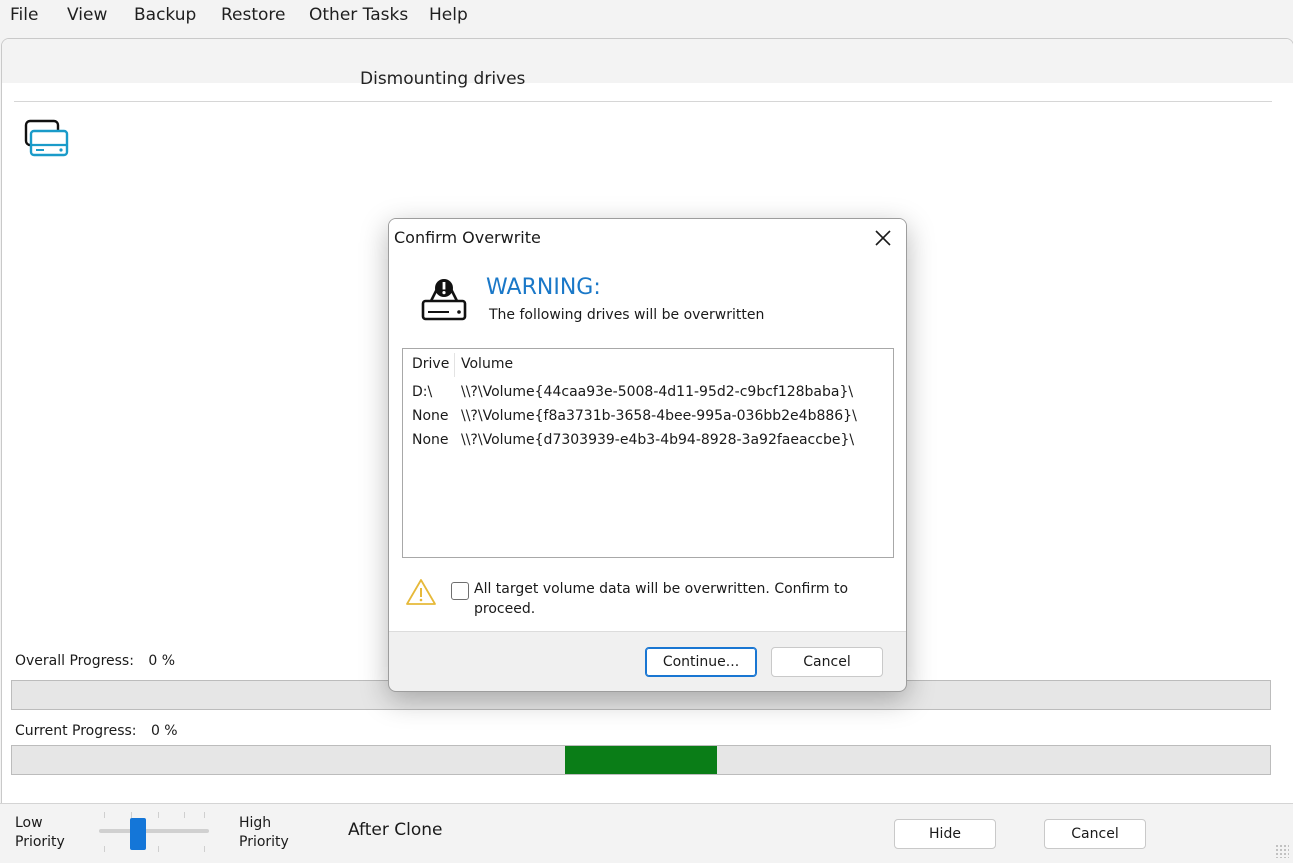 This screenshot has height=863, width=1293. Describe the element at coordinates (40, 832) in the screenshot. I see `priority-low-label: Low Priority` at that location.